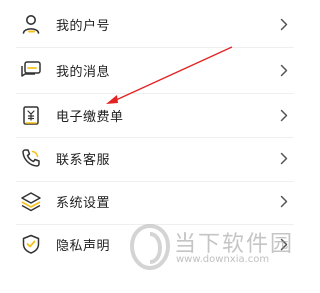 This screenshot has width=320, height=293. I want to click on menu-item-privacy: 隐私声明, so click(155, 244).